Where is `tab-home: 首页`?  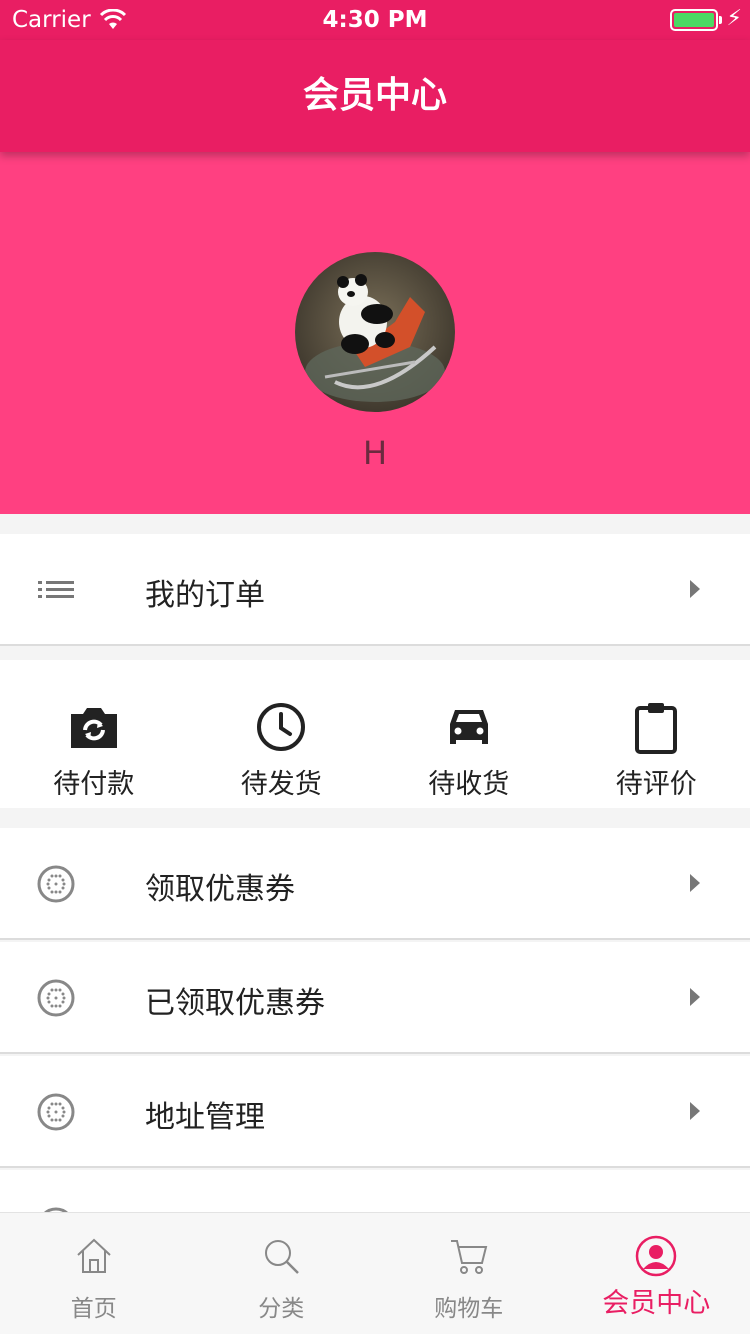
tab-home: 首页 is located at coordinates (94, 1273).